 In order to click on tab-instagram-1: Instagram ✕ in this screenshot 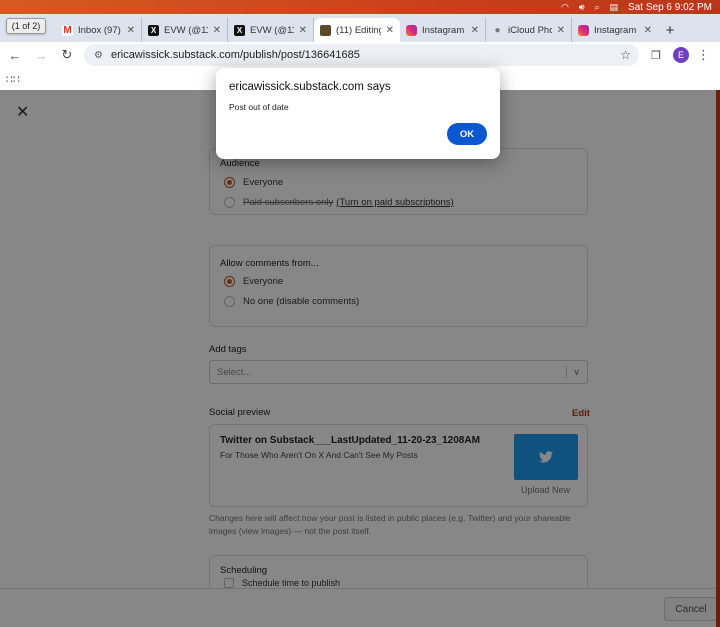, I will do `click(443, 30)`.